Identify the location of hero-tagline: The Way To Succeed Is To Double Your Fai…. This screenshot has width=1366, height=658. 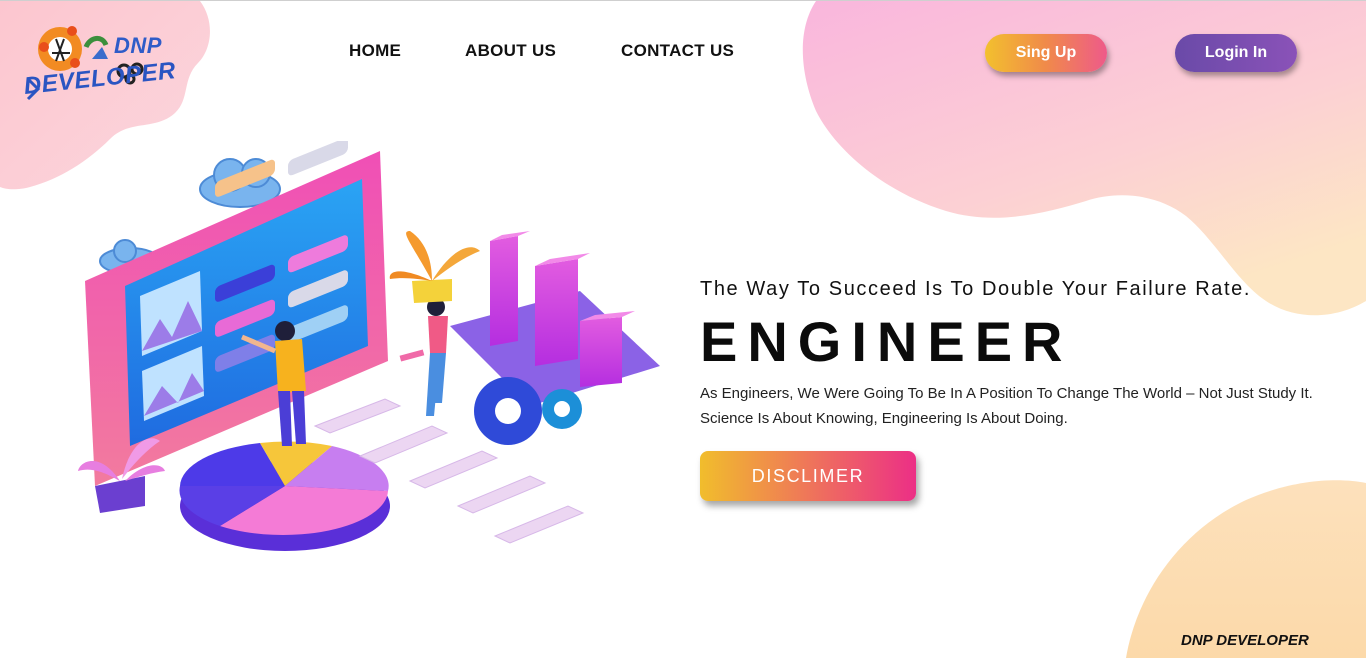
(976, 289).